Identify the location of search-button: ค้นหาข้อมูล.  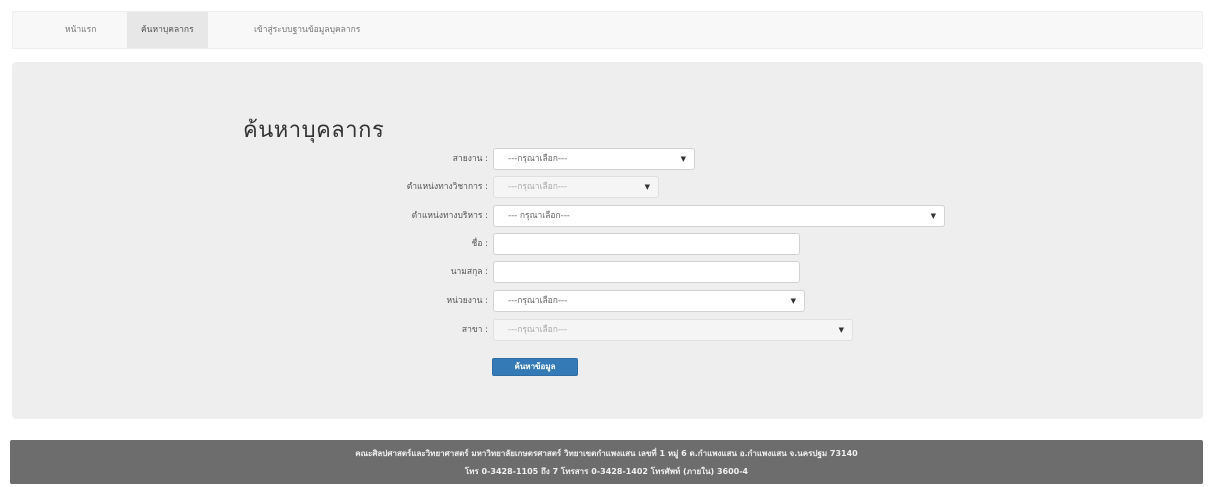
(535, 367).